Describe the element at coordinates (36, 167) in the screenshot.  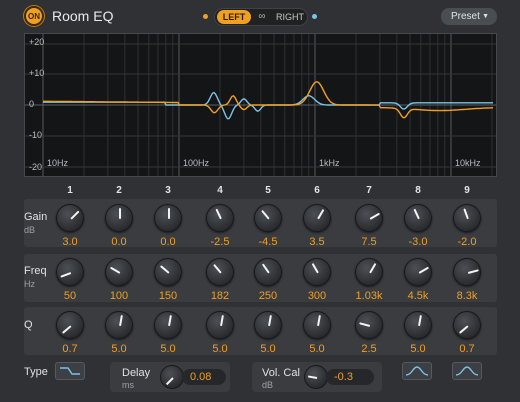
I see `y-label-minus20: -20` at that location.